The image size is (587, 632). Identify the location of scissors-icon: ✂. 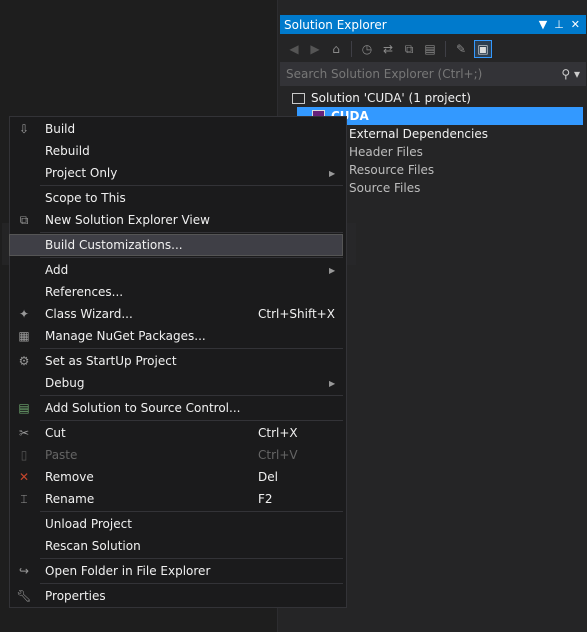
(24, 433).